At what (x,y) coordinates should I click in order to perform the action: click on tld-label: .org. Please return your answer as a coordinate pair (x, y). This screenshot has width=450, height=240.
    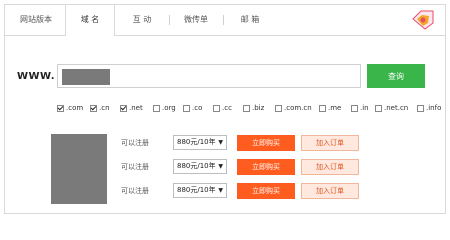
    Looking at the image, I should click on (169, 108).